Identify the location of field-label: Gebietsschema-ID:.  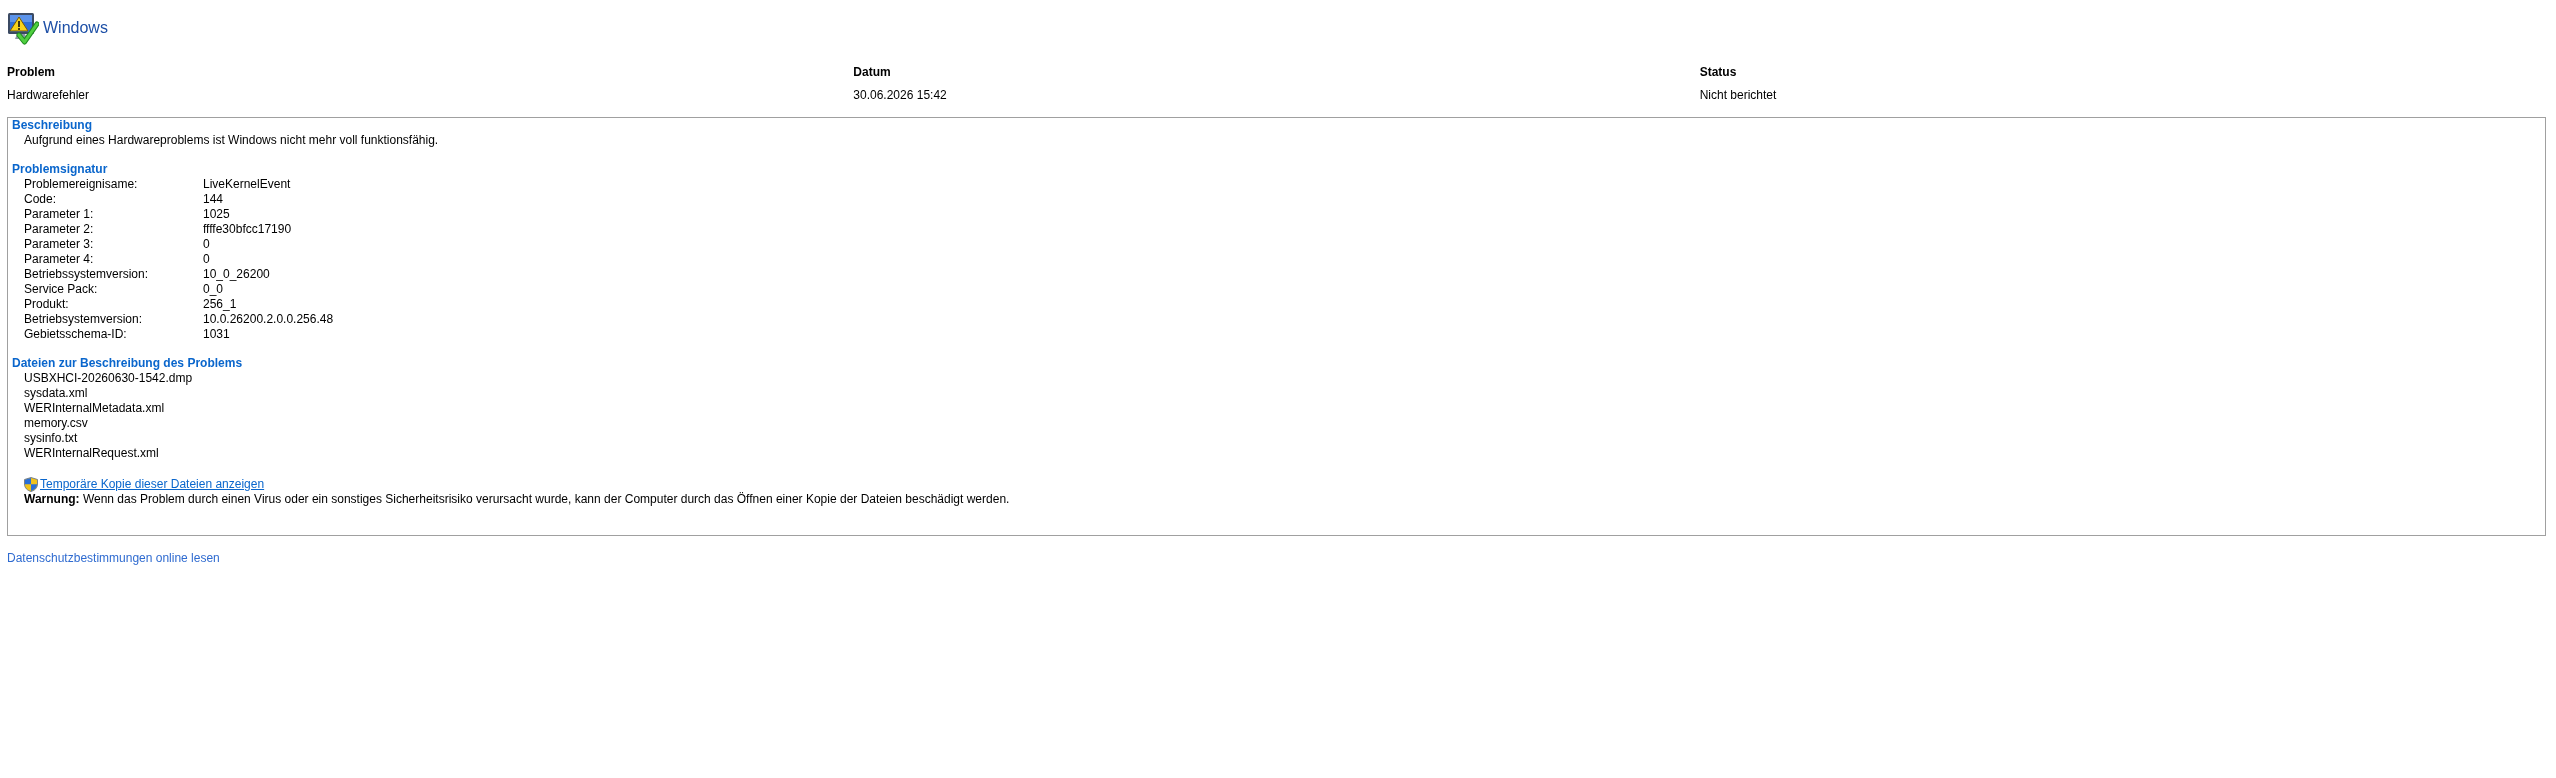
(75, 334).